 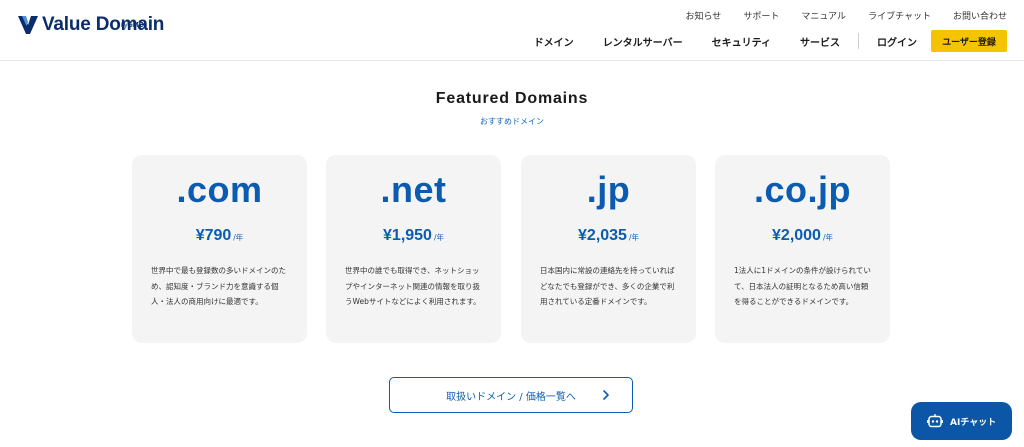 I want to click on nav-rental-server: レンタルサーバー, so click(x=643, y=41).